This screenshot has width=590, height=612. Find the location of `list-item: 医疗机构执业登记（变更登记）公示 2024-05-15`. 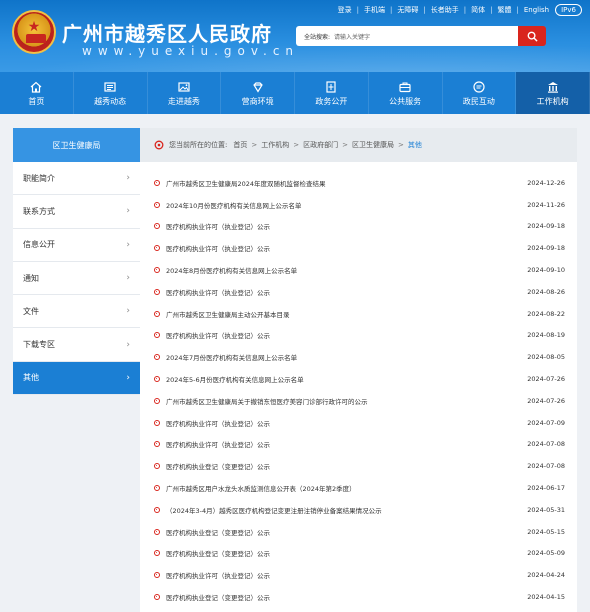

list-item: 医疗机构执业登记（变更登记）公示 2024-05-15 is located at coordinates (358, 532).